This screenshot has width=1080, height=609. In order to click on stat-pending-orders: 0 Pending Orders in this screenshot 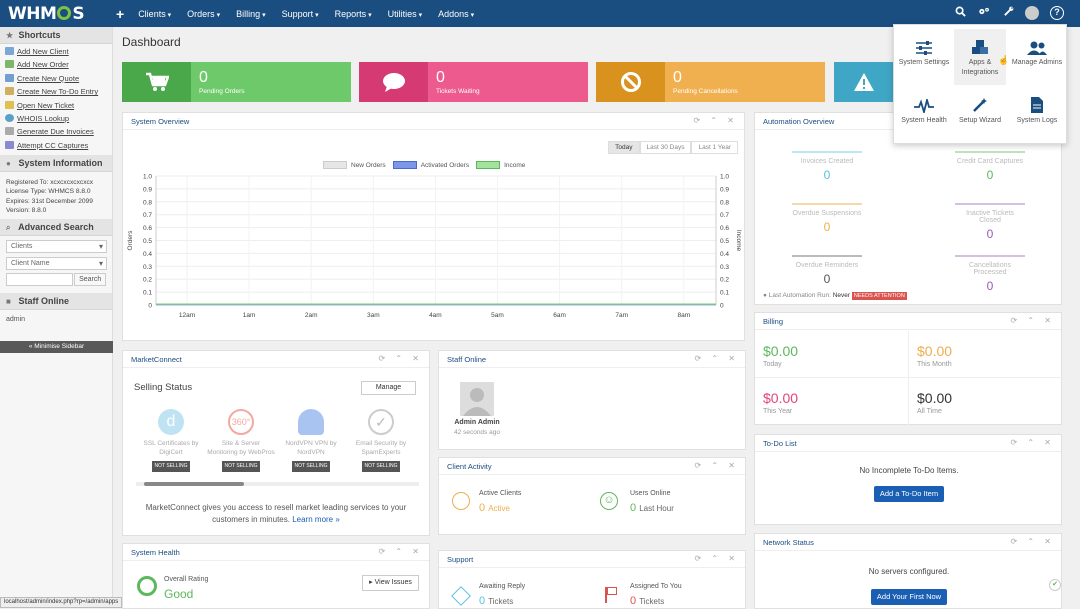, I will do `click(236, 82)`.